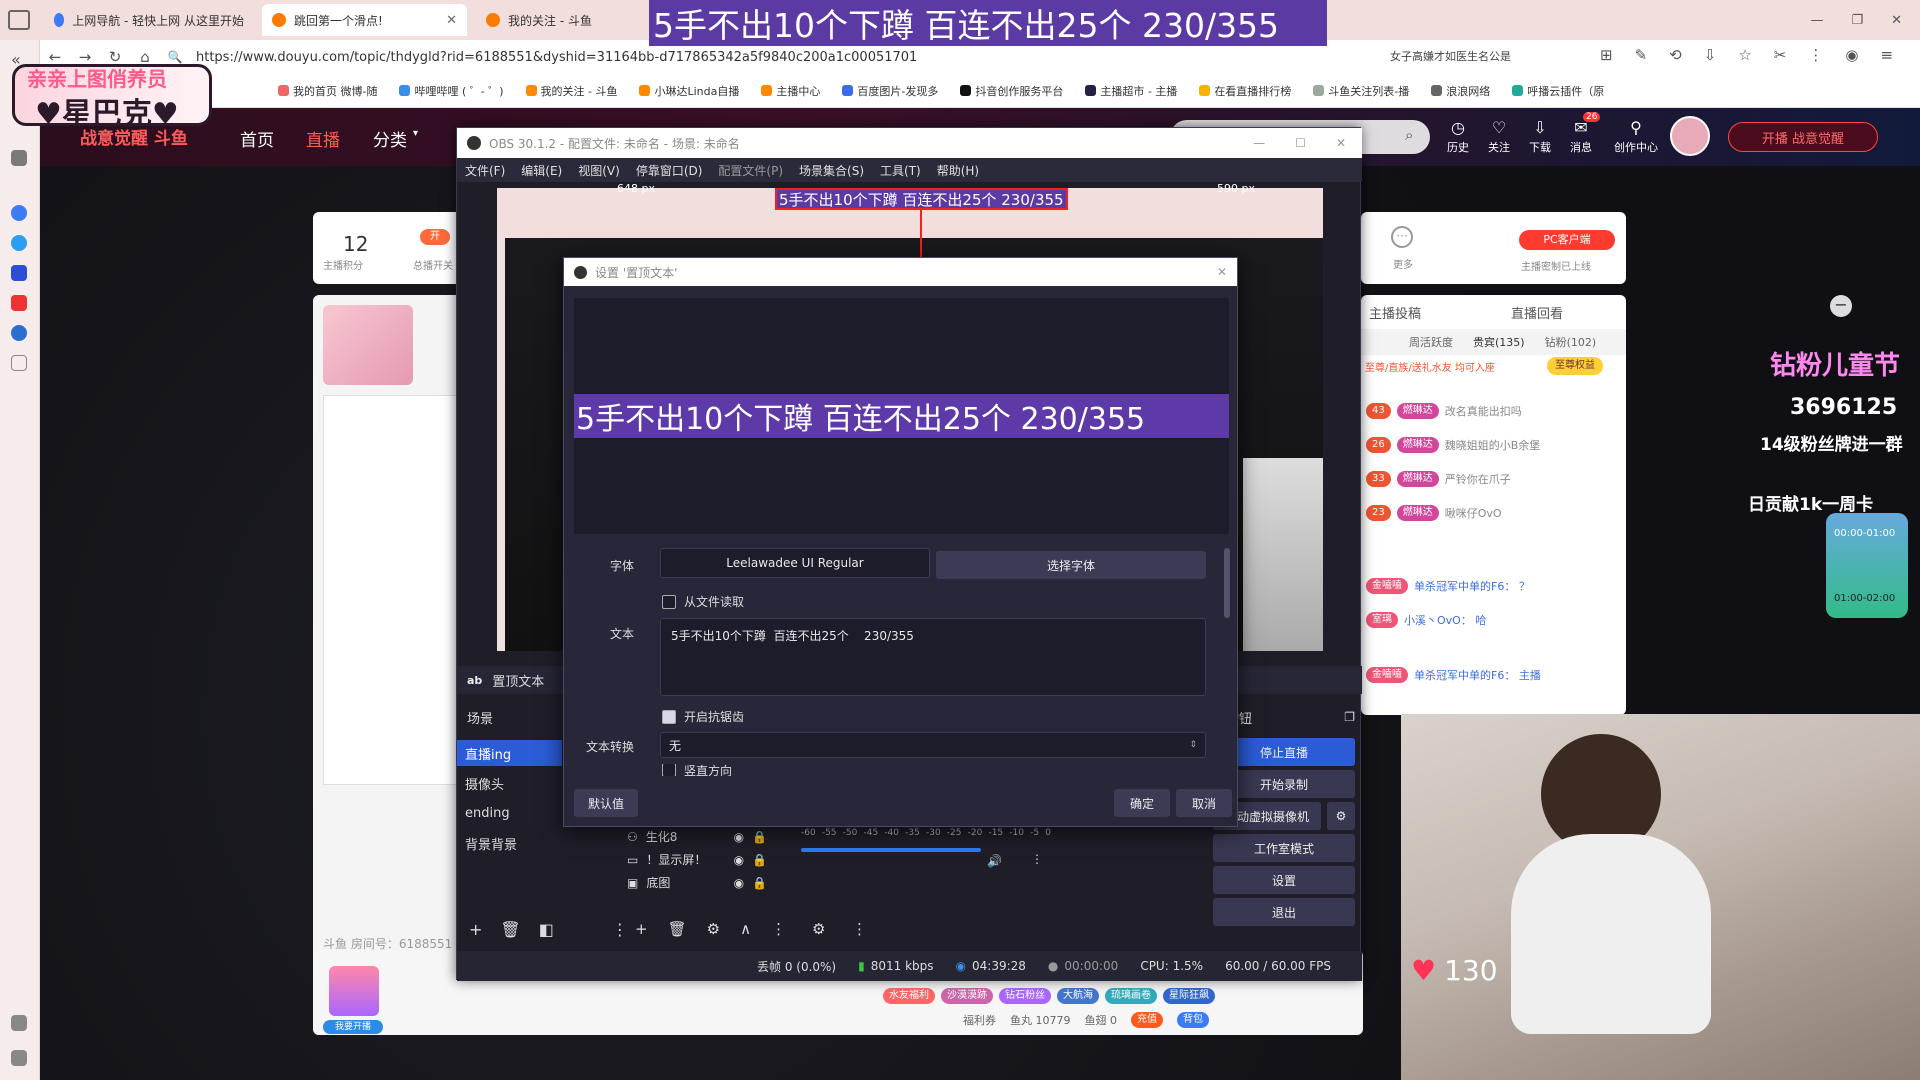 Image resolution: width=1920 pixels, height=1080 pixels. Describe the element at coordinates (697, 882) in the screenshot. I see `source-item: ▣ 底图 ◉ 🔒` at that location.